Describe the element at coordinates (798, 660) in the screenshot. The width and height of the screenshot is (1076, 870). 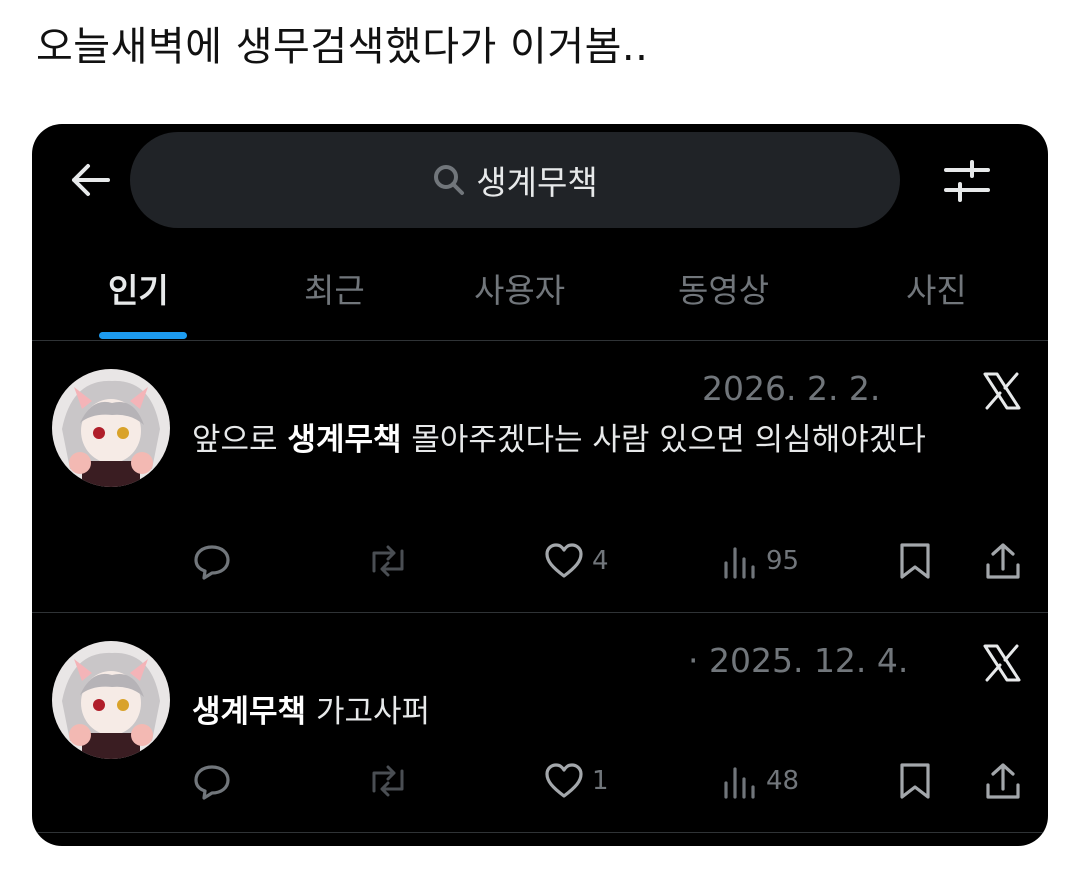
I see `post-date: · 2025. 12. 4.` at that location.